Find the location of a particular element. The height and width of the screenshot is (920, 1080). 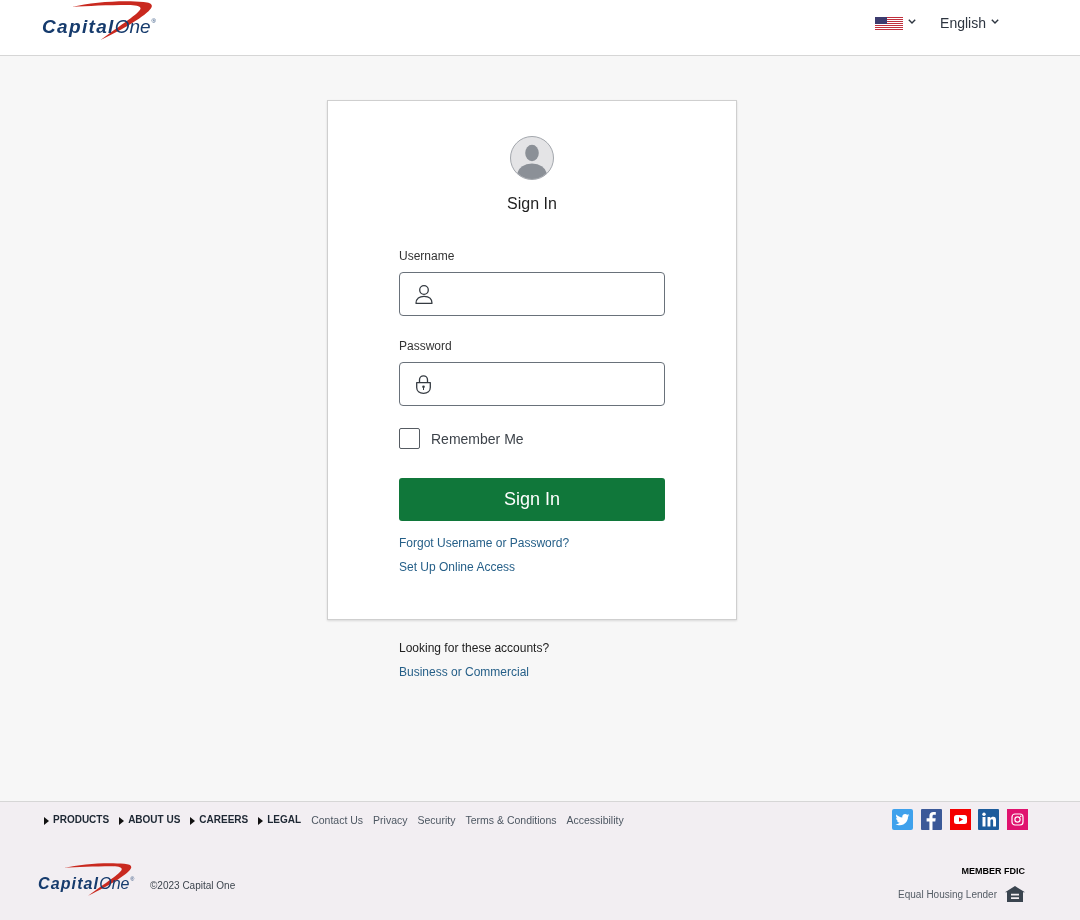

password-field is located at coordinates (532, 384).